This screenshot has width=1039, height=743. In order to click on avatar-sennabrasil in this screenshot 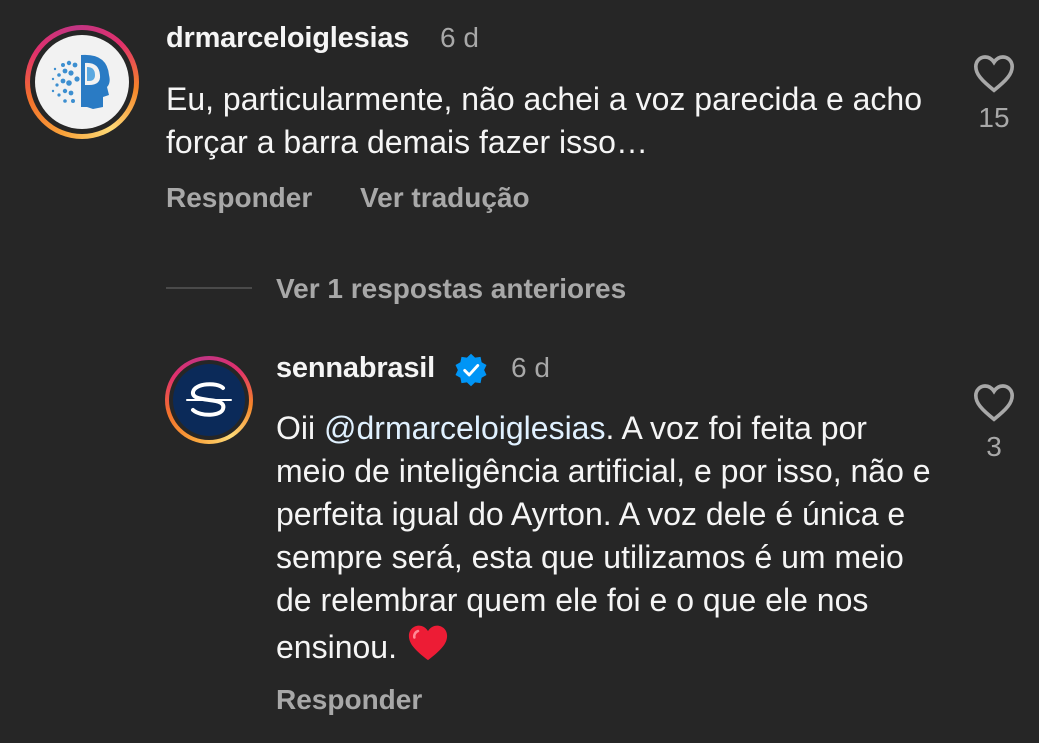, I will do `click(209, 400)`.